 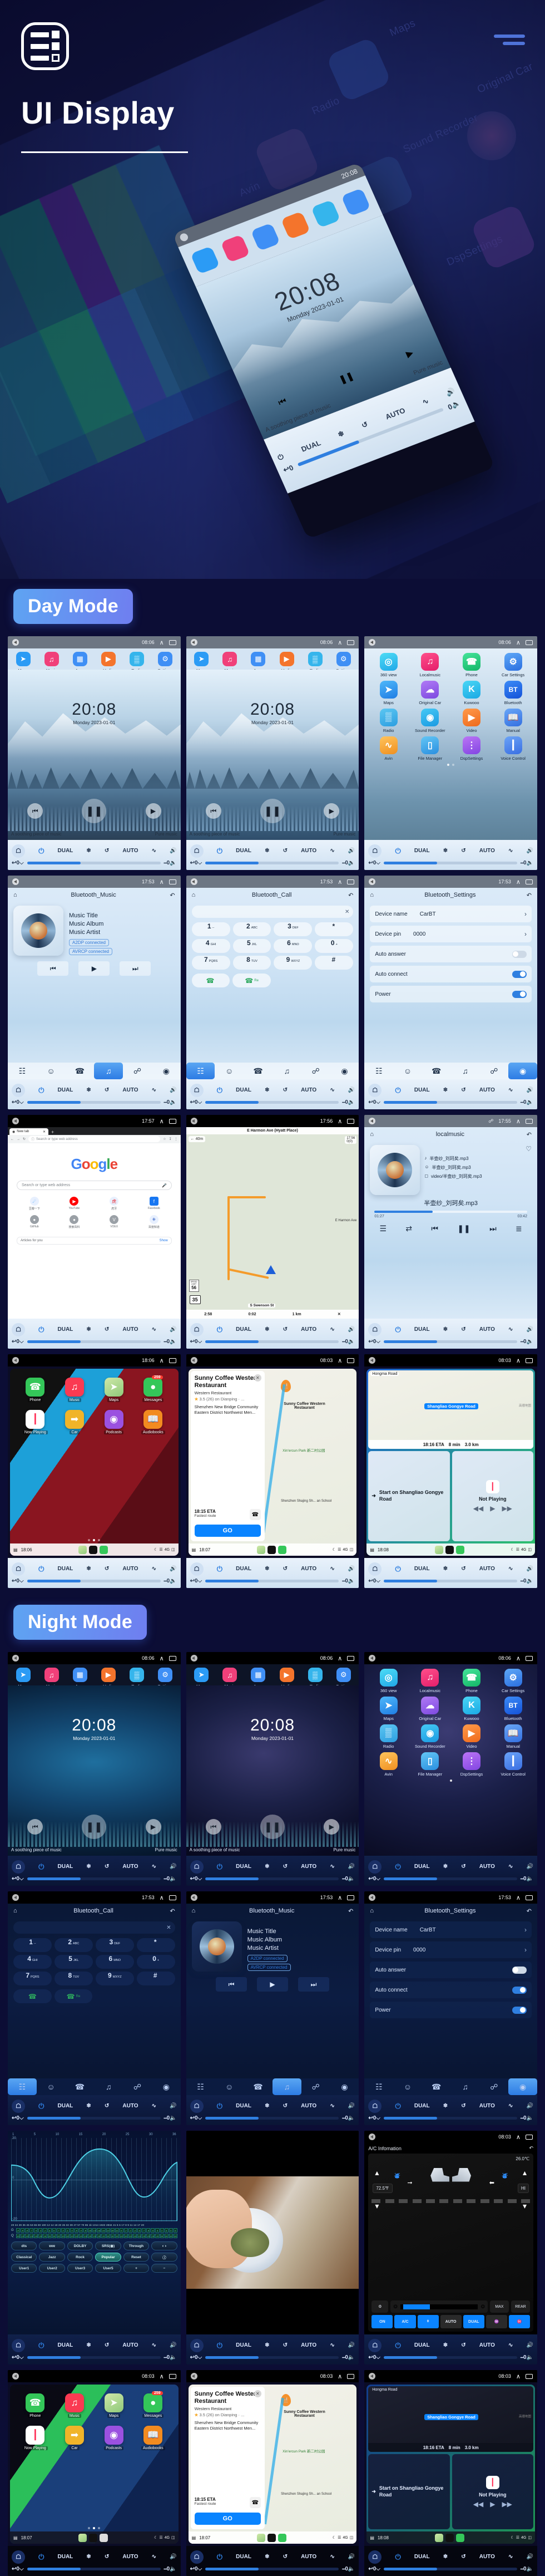 I want to click on dialpad-key-8: 8 TUV, so click(x=252, y=963).